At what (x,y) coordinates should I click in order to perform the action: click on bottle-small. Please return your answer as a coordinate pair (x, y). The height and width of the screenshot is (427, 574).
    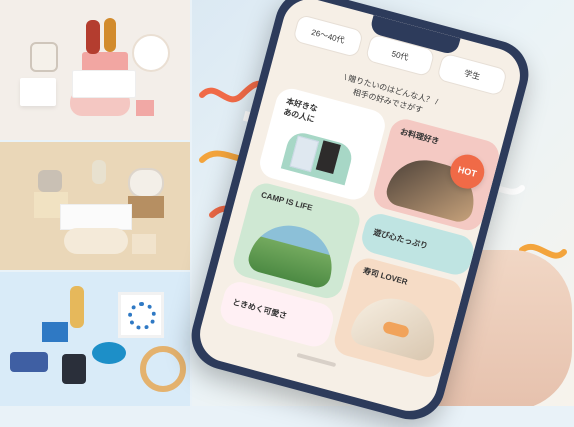
    Looking at the image, I should click on (99, 172).